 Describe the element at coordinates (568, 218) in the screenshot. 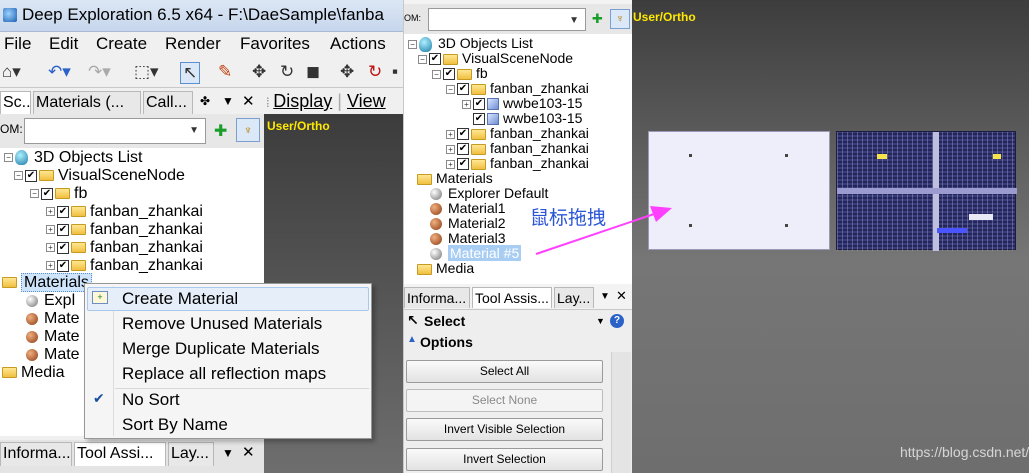

I see `drag-annotation-text: 鼠标拖拽` at that location.